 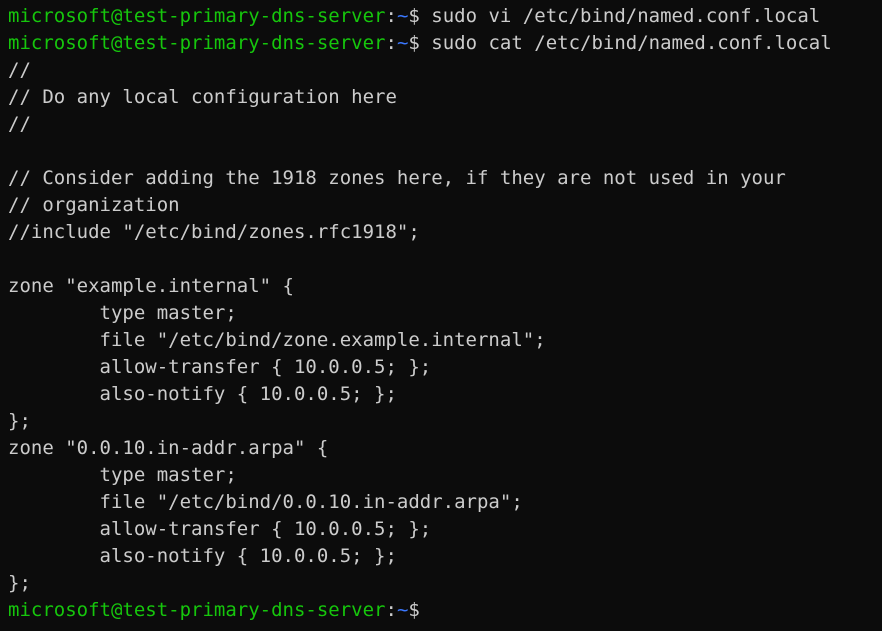 I want to click on output-line: file "/etc/bind/zone.example.internal";, so click(x=277, y=340).